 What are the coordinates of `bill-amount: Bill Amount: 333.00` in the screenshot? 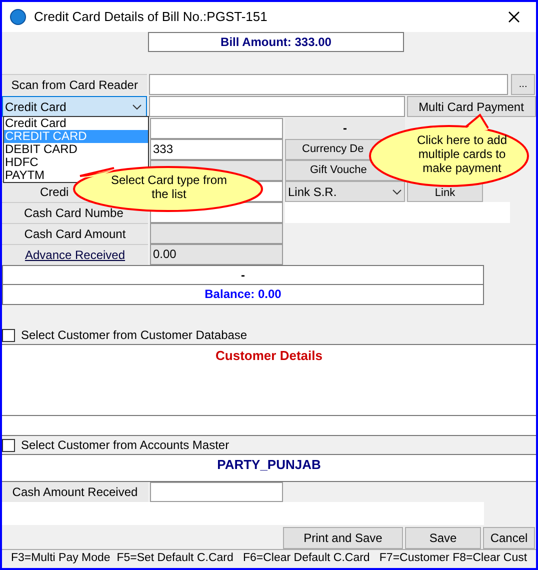 It's located at (276, 42).